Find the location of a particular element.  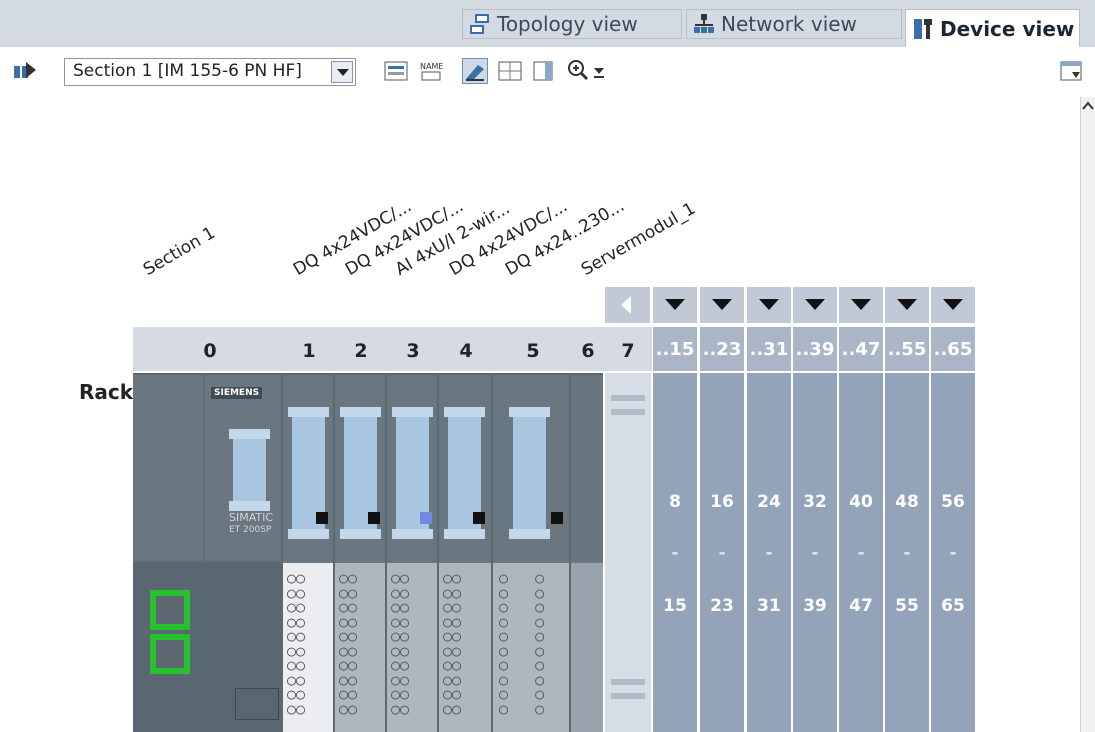

tab-network-view: Network view is located at coordinates (794, 24).